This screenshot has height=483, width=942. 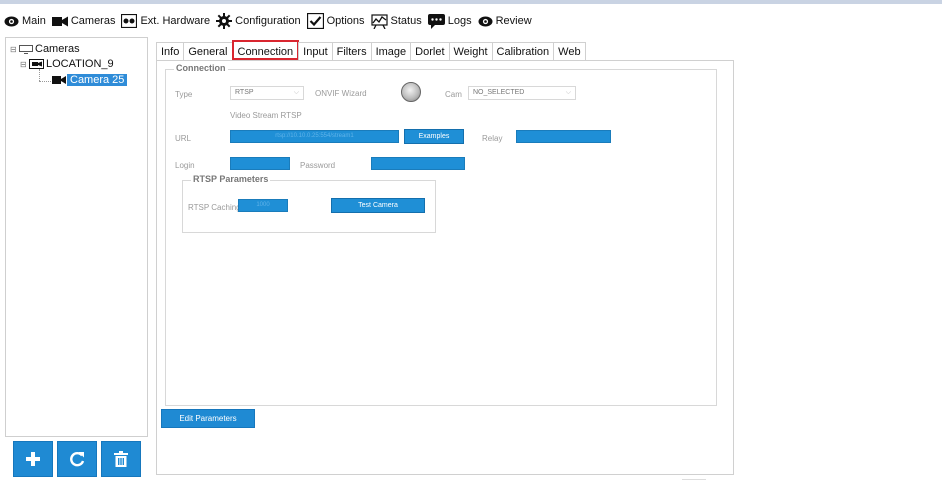 What do you see at coordinates (260, 163) in the screenshot?
I see `login-field` at bounding box center [260, 163].